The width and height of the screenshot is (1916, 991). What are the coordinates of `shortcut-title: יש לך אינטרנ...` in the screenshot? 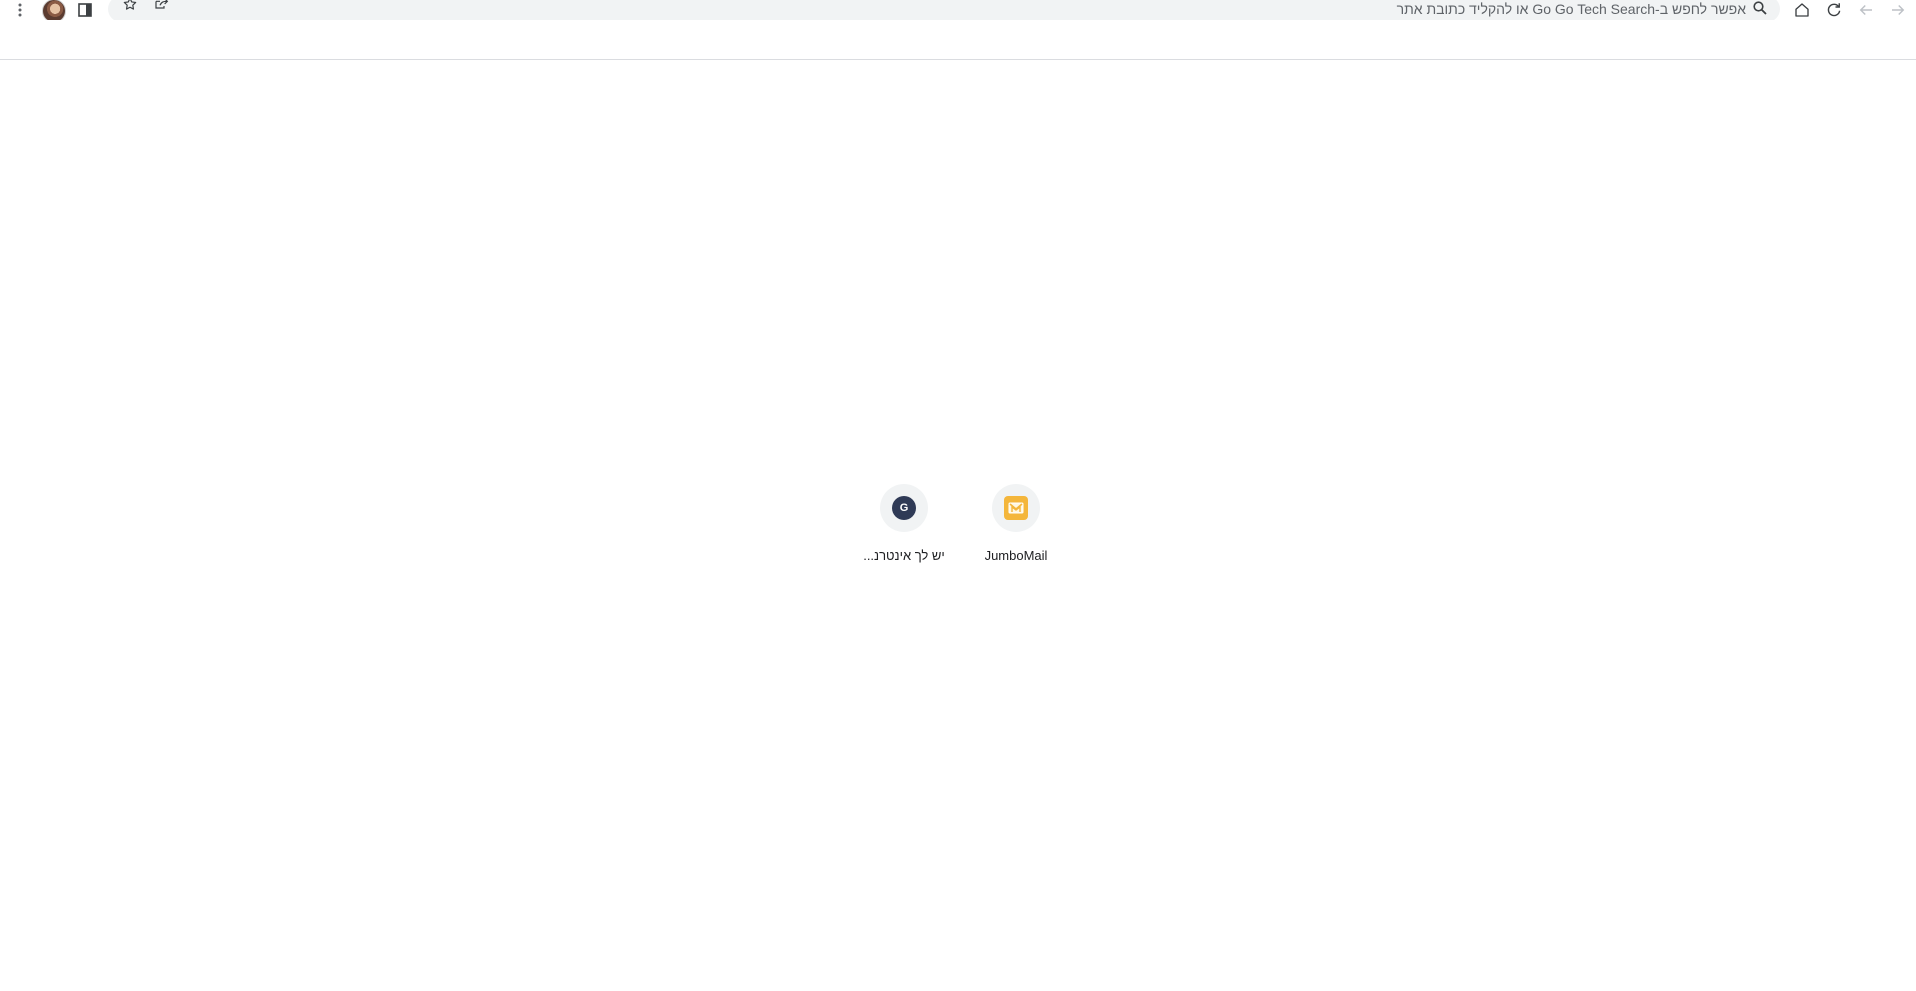 It's located at (904, 555).